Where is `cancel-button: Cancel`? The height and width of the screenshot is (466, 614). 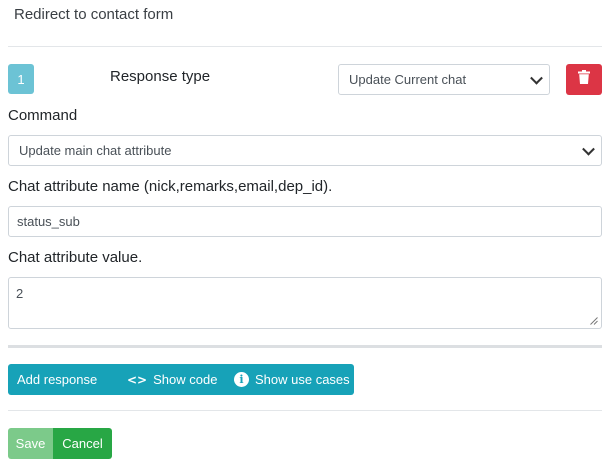 cancel-button: Cancel is located at coordinates (82, 443).